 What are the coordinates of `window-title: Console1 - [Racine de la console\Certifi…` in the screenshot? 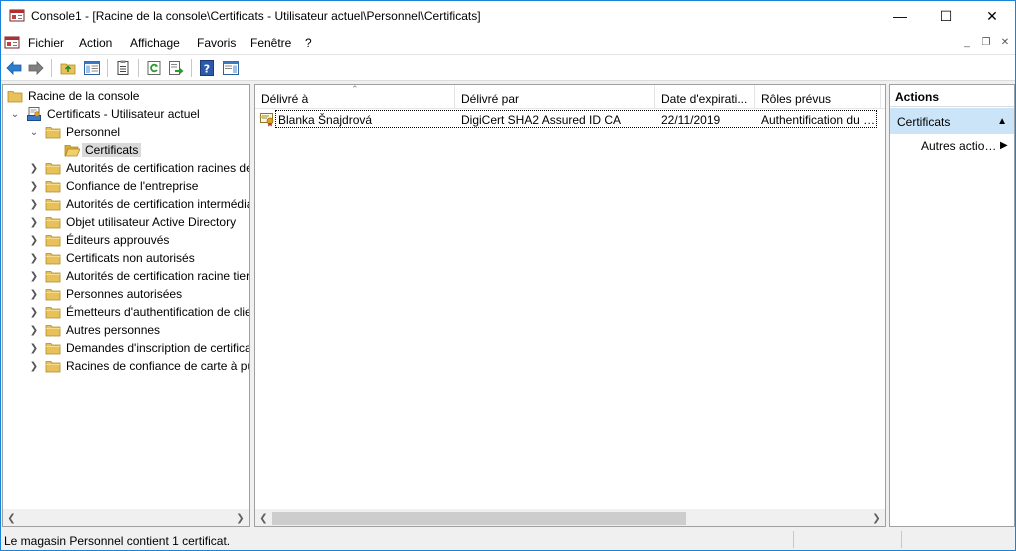 It's located at (256, 16).